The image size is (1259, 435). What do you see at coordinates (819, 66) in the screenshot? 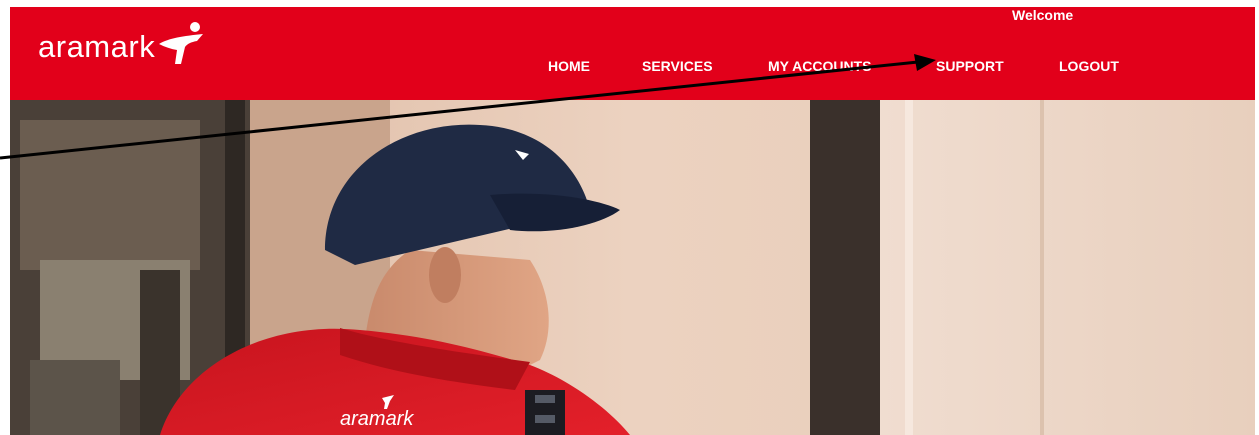
I see `nav-my-accounts-link: MY ACCOUNTS` at bounding box center [819, 66].